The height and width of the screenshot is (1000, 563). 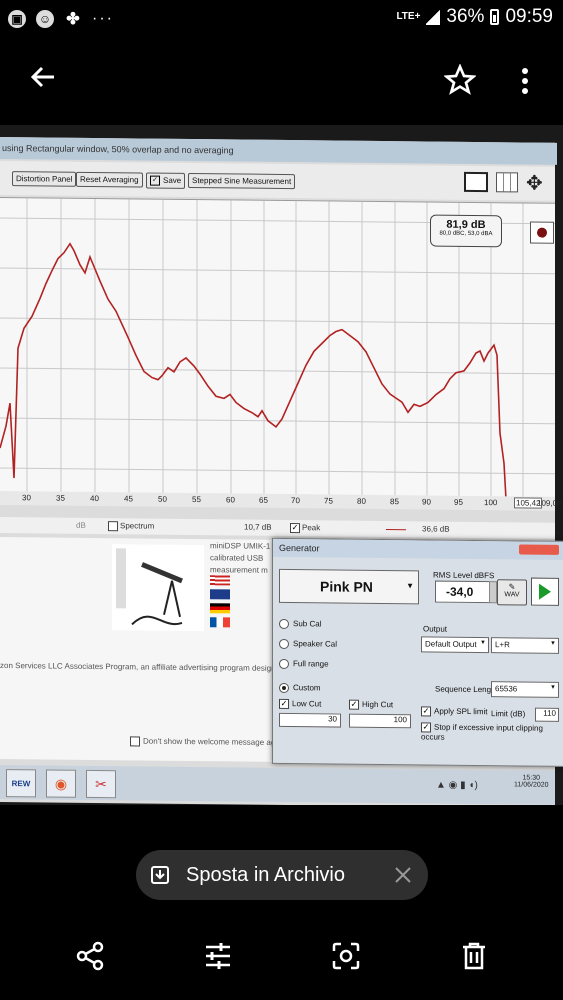 I want to click on x-tick: 40, so click(x=94, y=498).